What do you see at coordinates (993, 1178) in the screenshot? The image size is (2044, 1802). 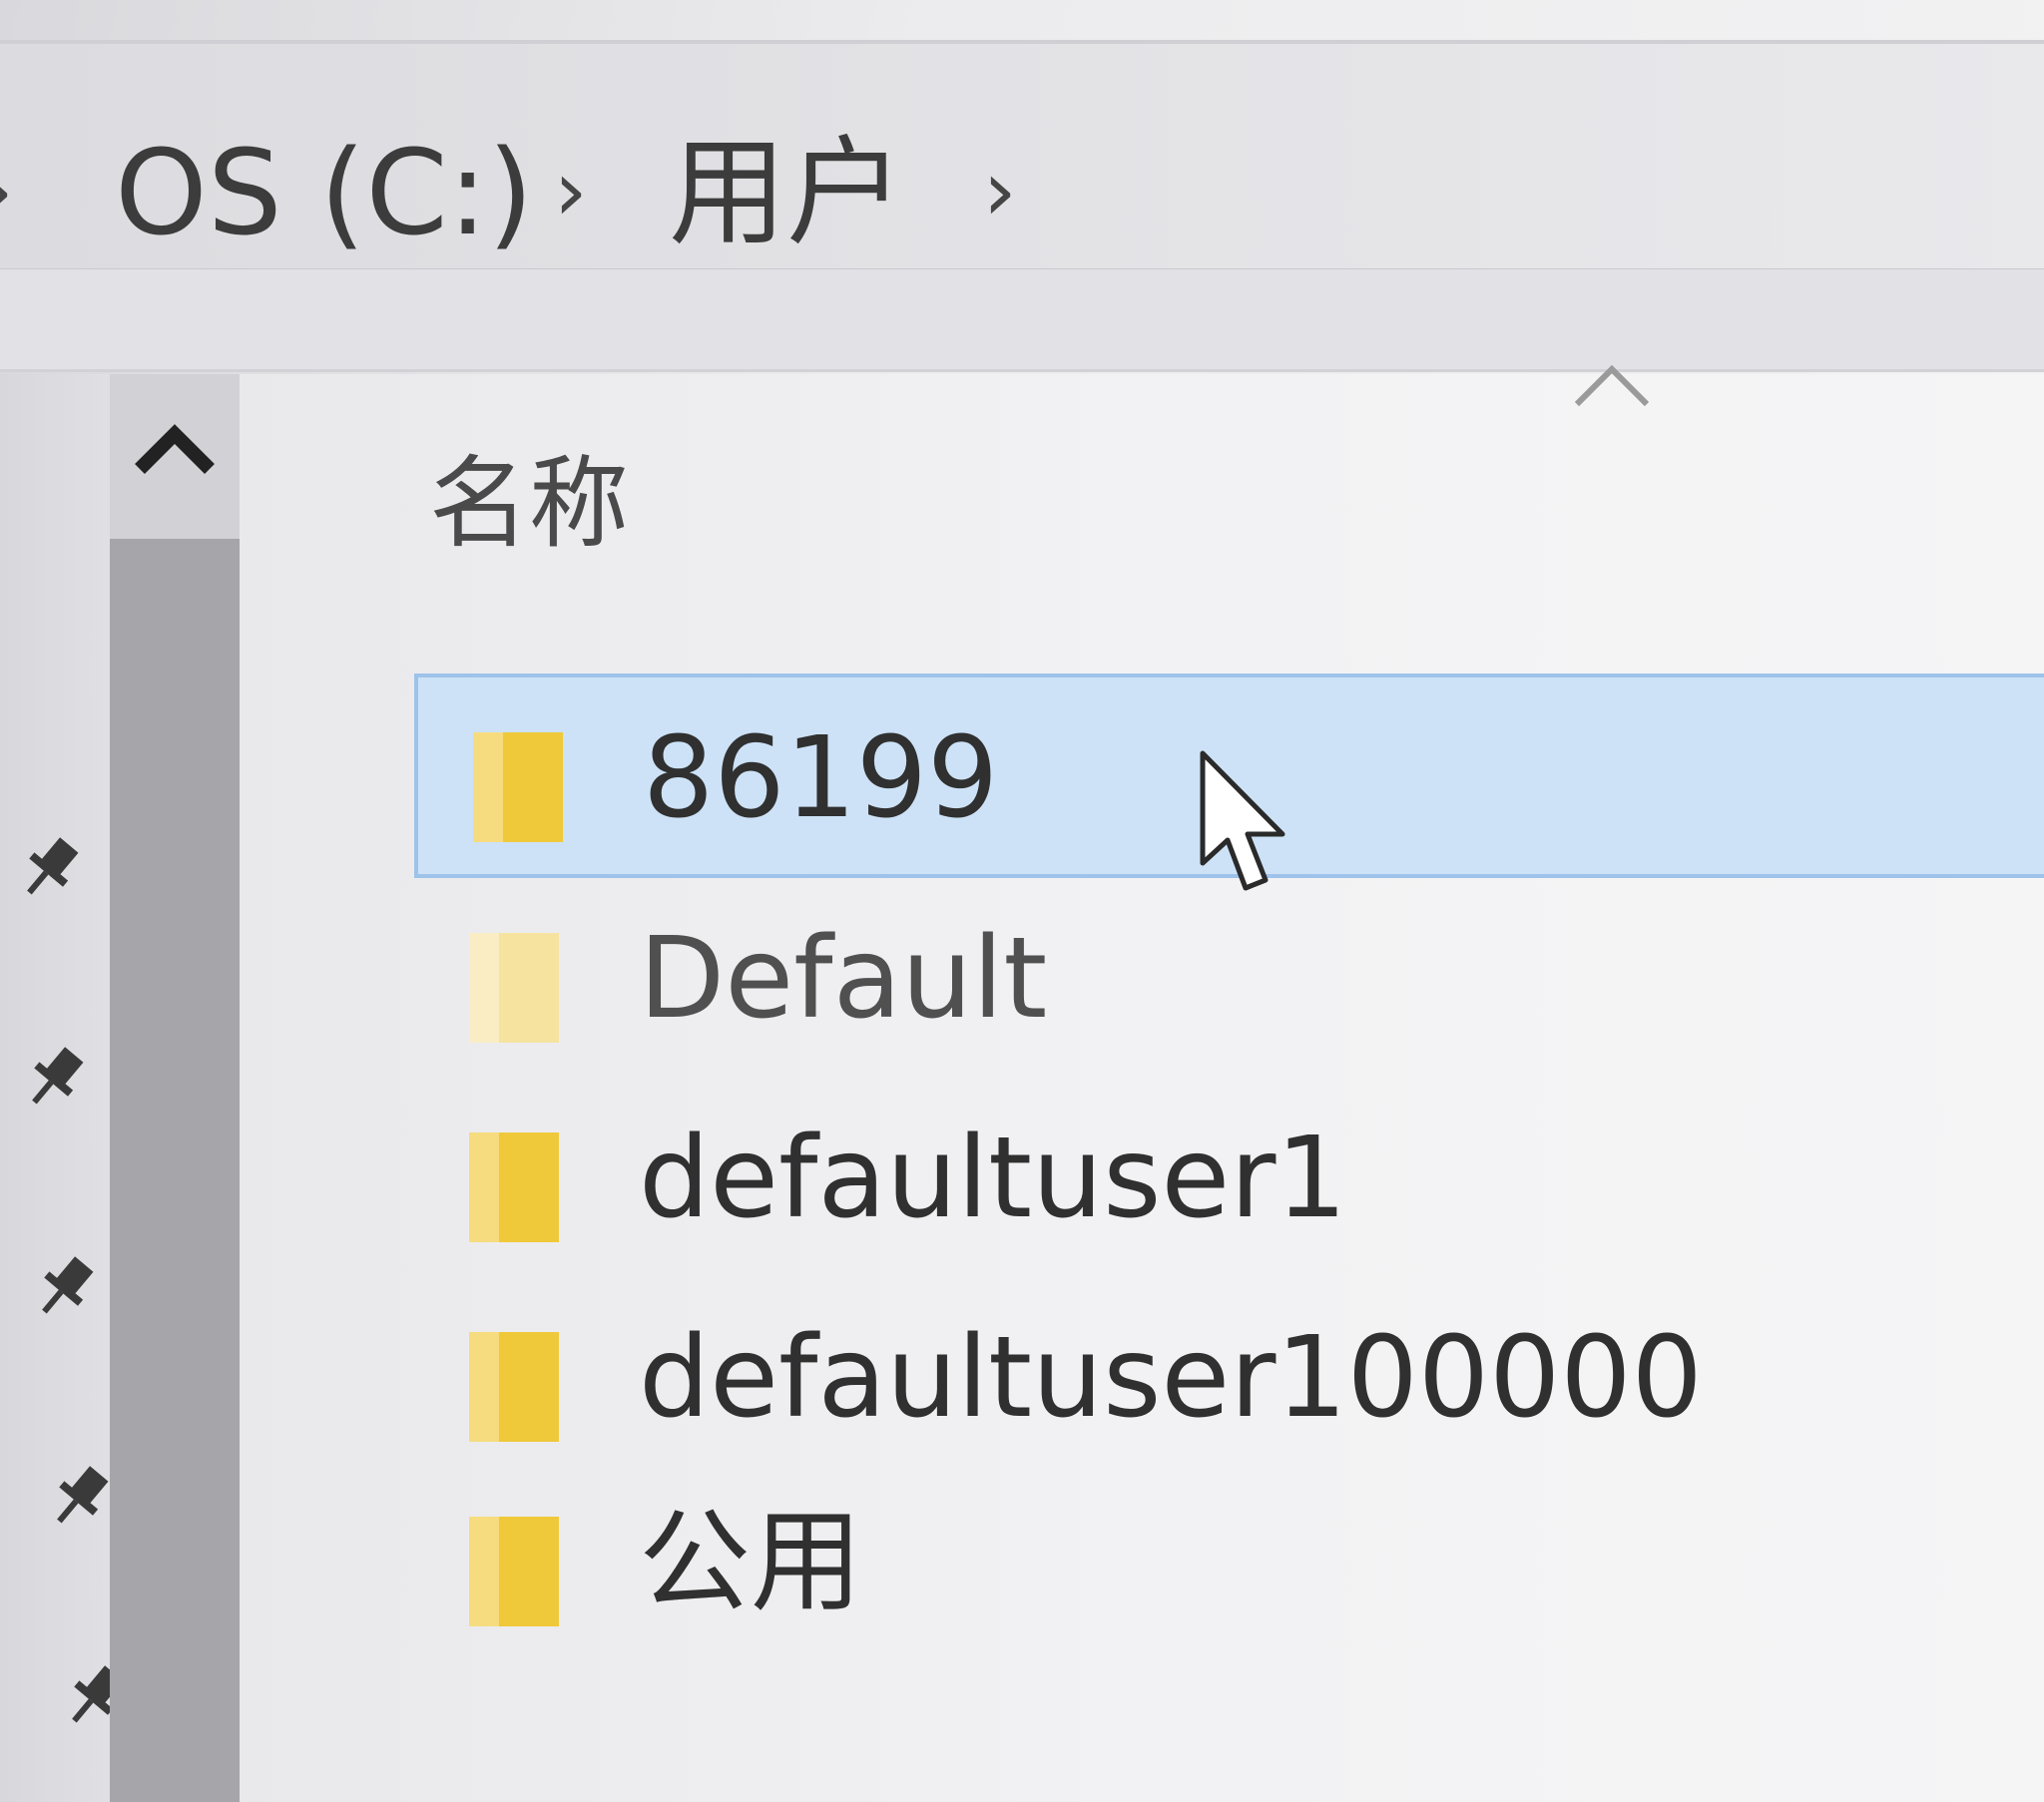 I see `list-item-label: defaultuser1` at bounding box center [993, 1178].